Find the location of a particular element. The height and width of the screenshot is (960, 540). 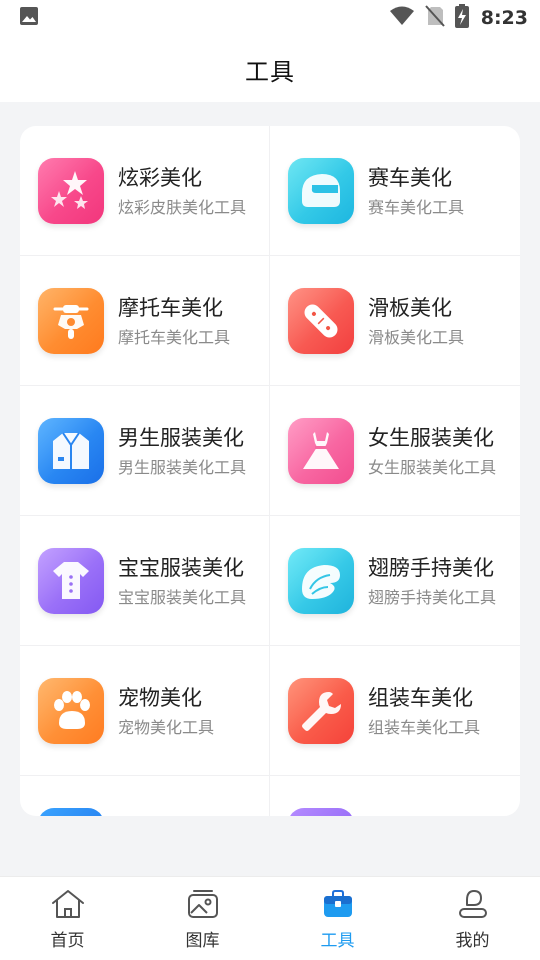

tool-title: 摩托车美化 is located at coordinates (170, 307).